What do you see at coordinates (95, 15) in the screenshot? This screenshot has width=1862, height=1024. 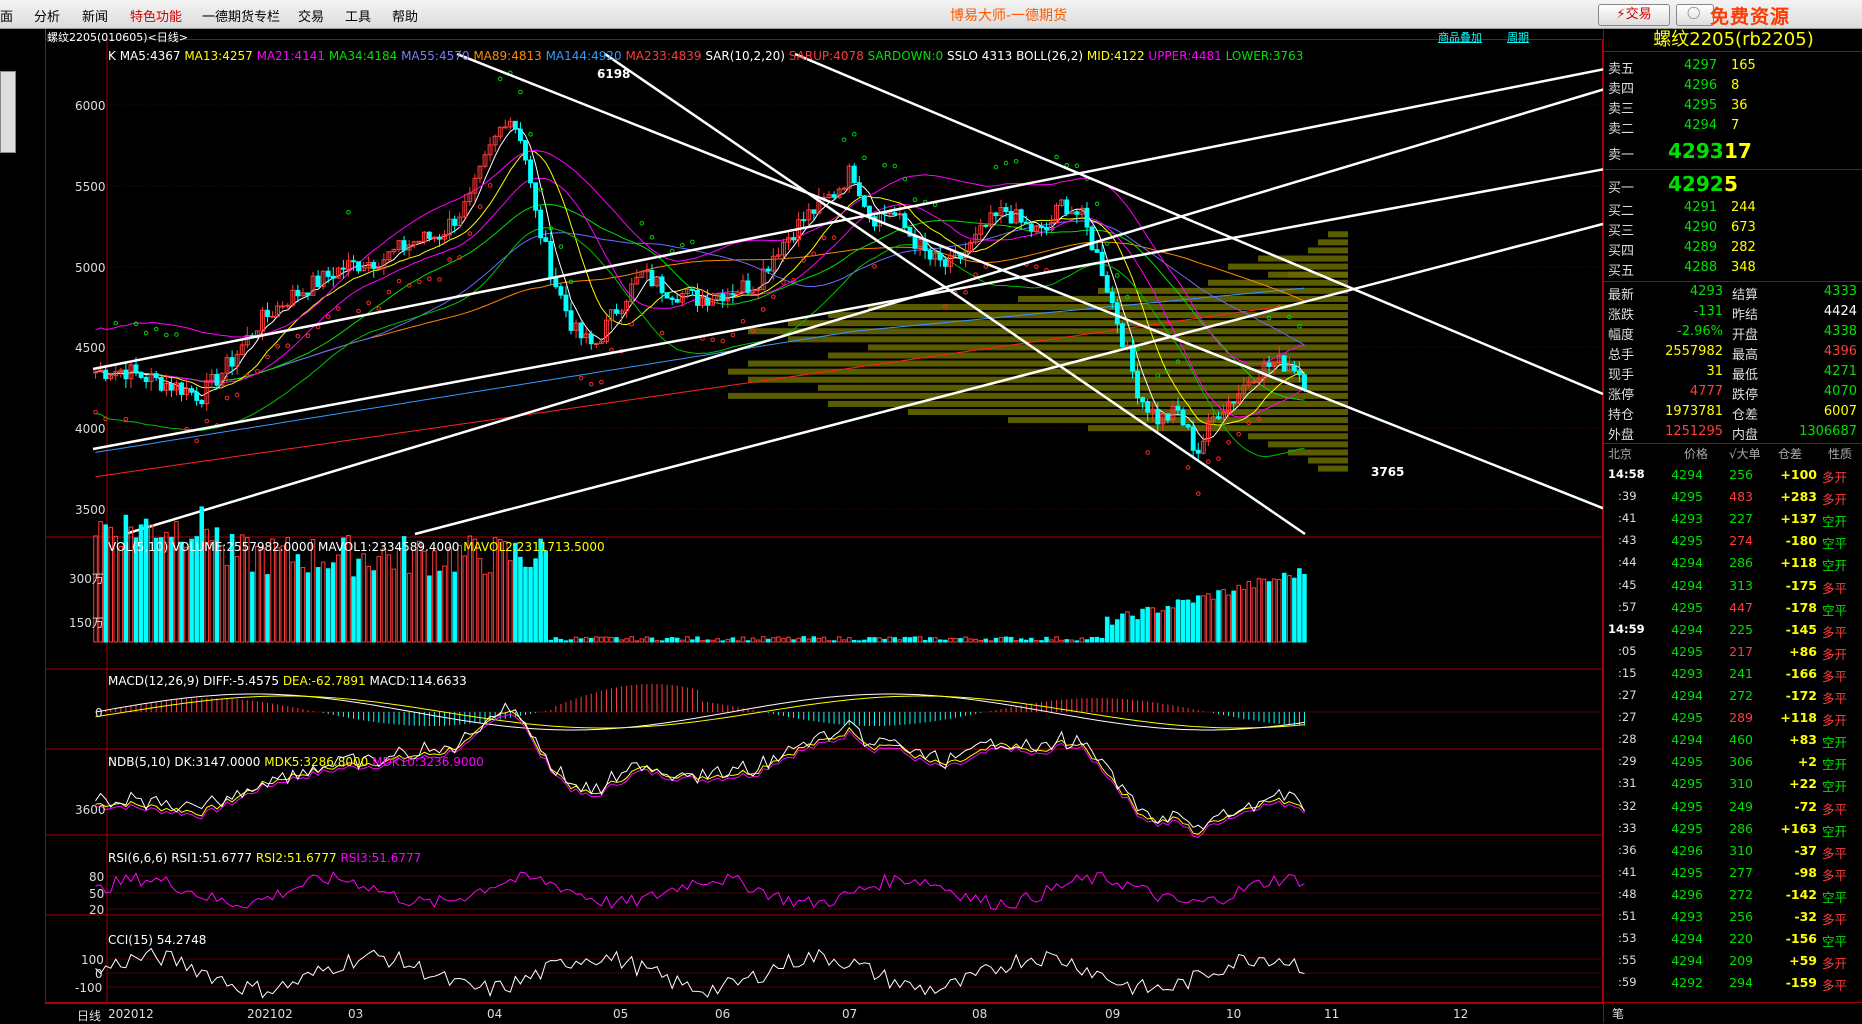 I see `menu-item-news: 新闻` at bounding box center [95, 15].